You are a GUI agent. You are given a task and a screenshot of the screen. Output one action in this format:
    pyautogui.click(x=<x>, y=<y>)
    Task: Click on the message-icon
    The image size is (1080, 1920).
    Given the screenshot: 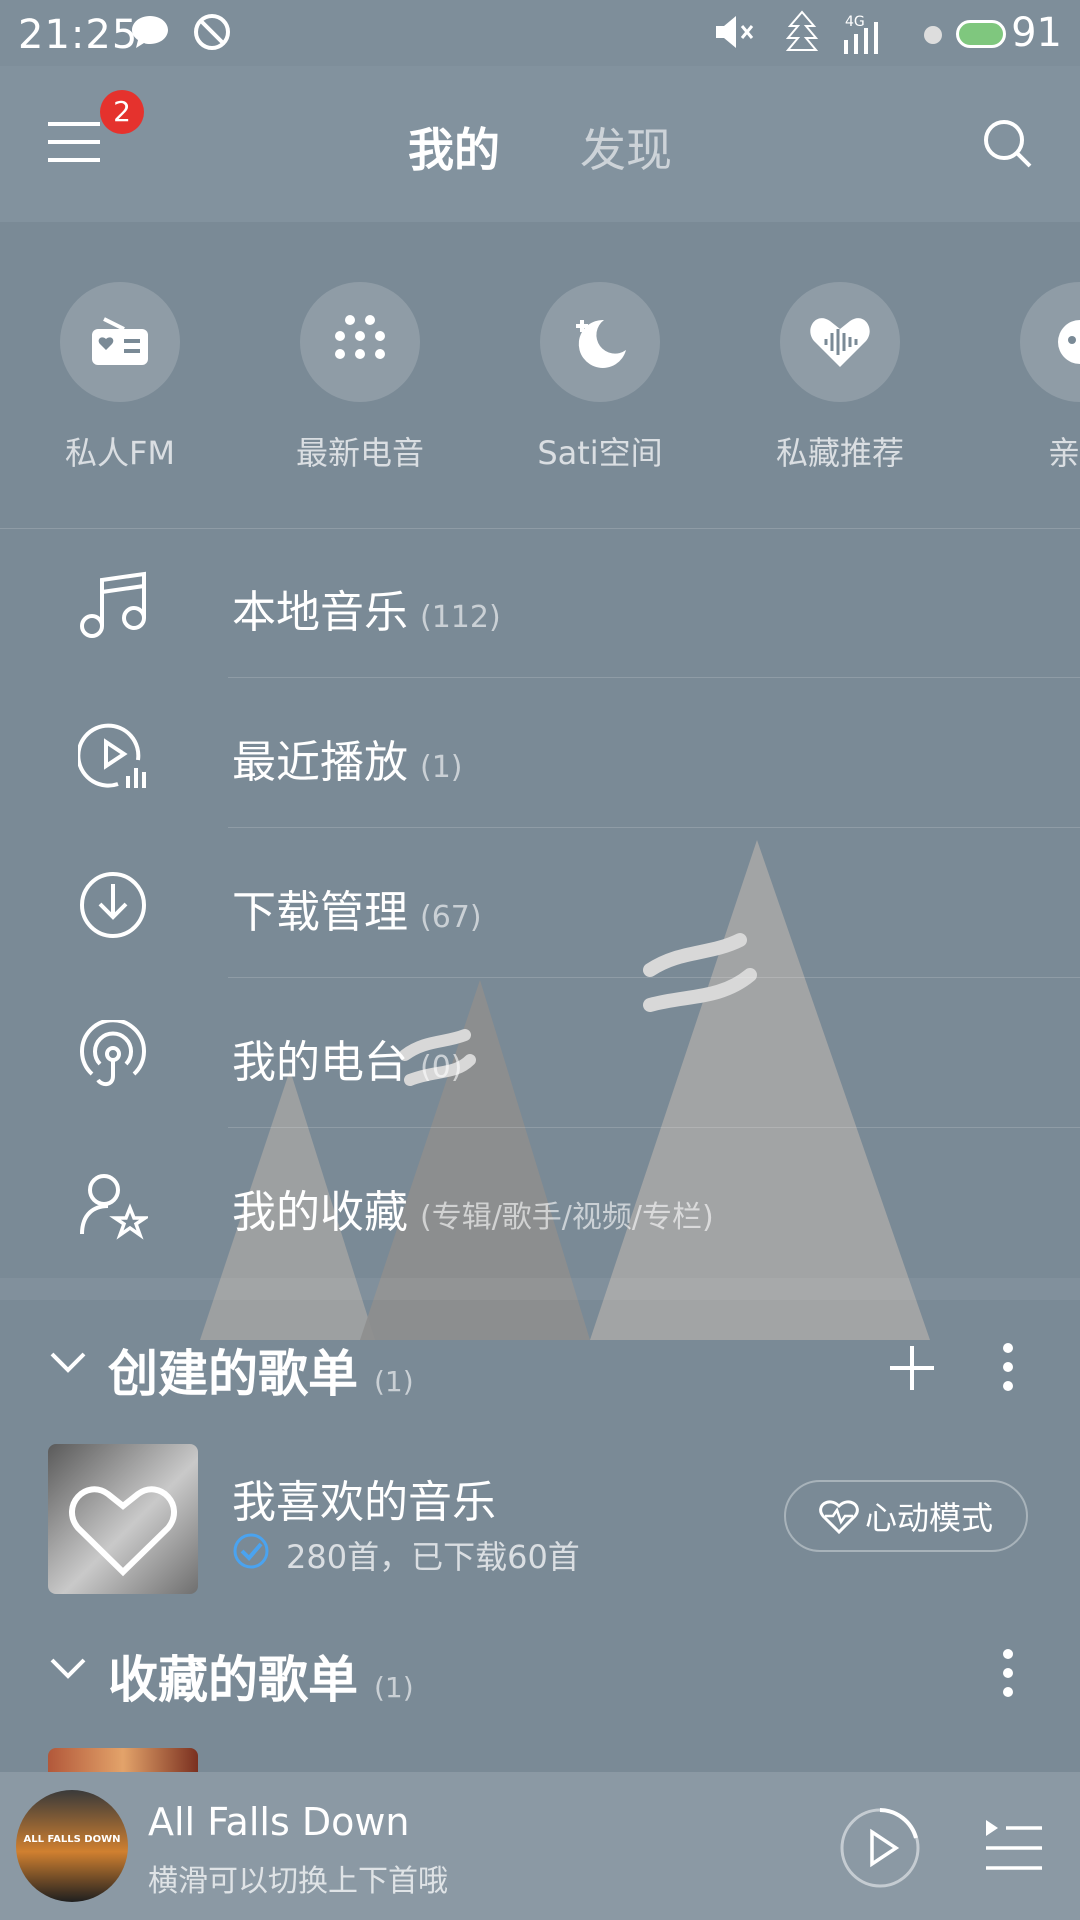 What is the action you would take?
    pyautogui.click(x=150, y=32)
    